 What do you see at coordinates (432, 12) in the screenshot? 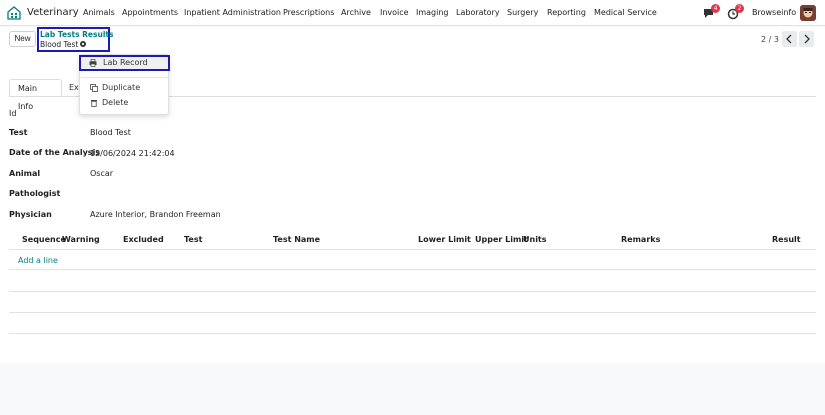
I see `menu-imaging: Imaging` at bounding box center [432, 12].